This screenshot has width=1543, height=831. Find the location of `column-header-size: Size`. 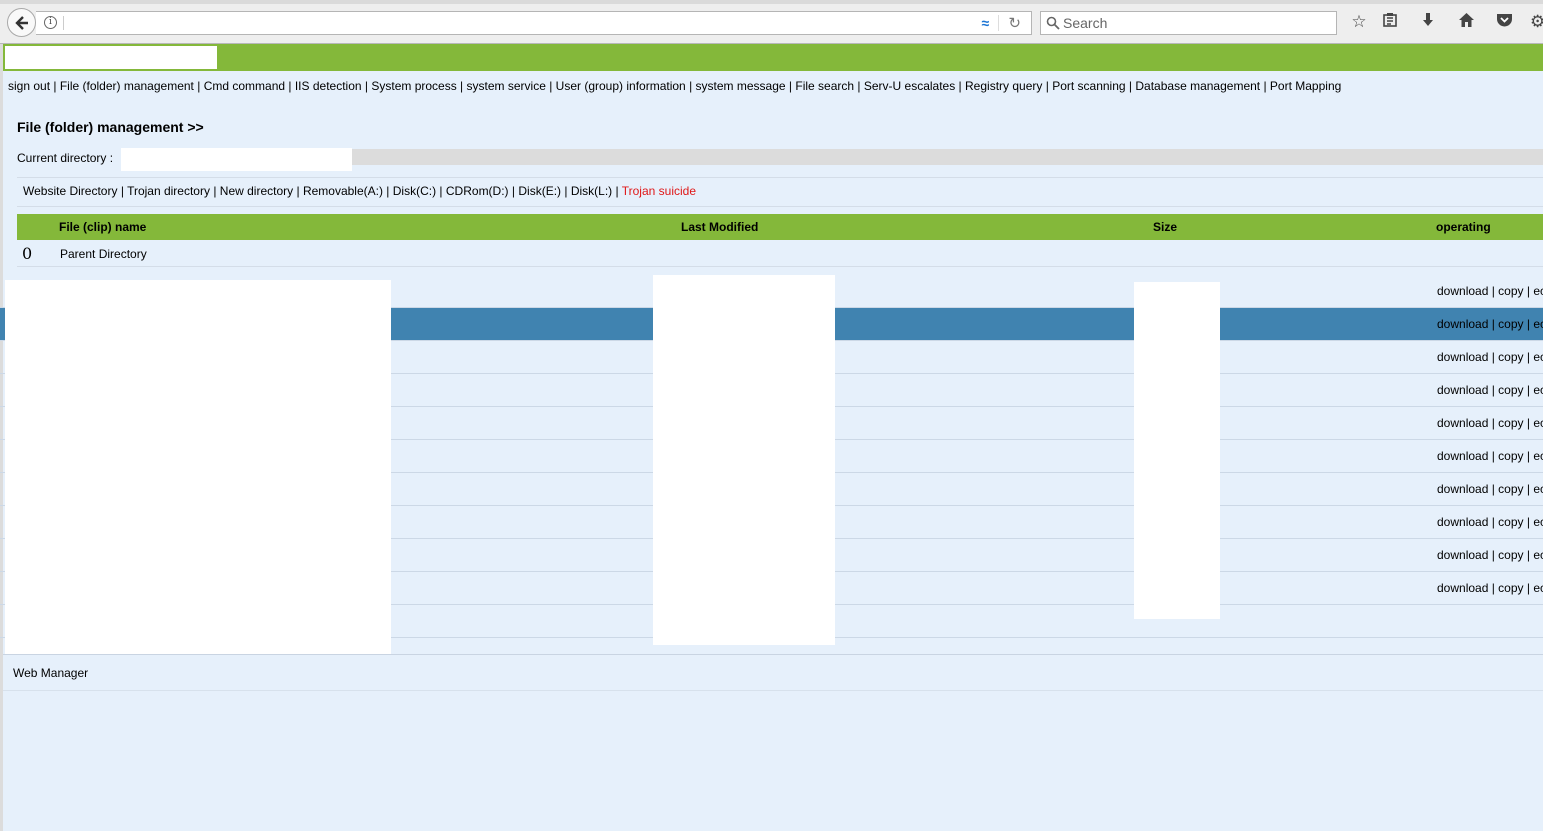

column-header-size: Size is located at coordinates (1165, 227).